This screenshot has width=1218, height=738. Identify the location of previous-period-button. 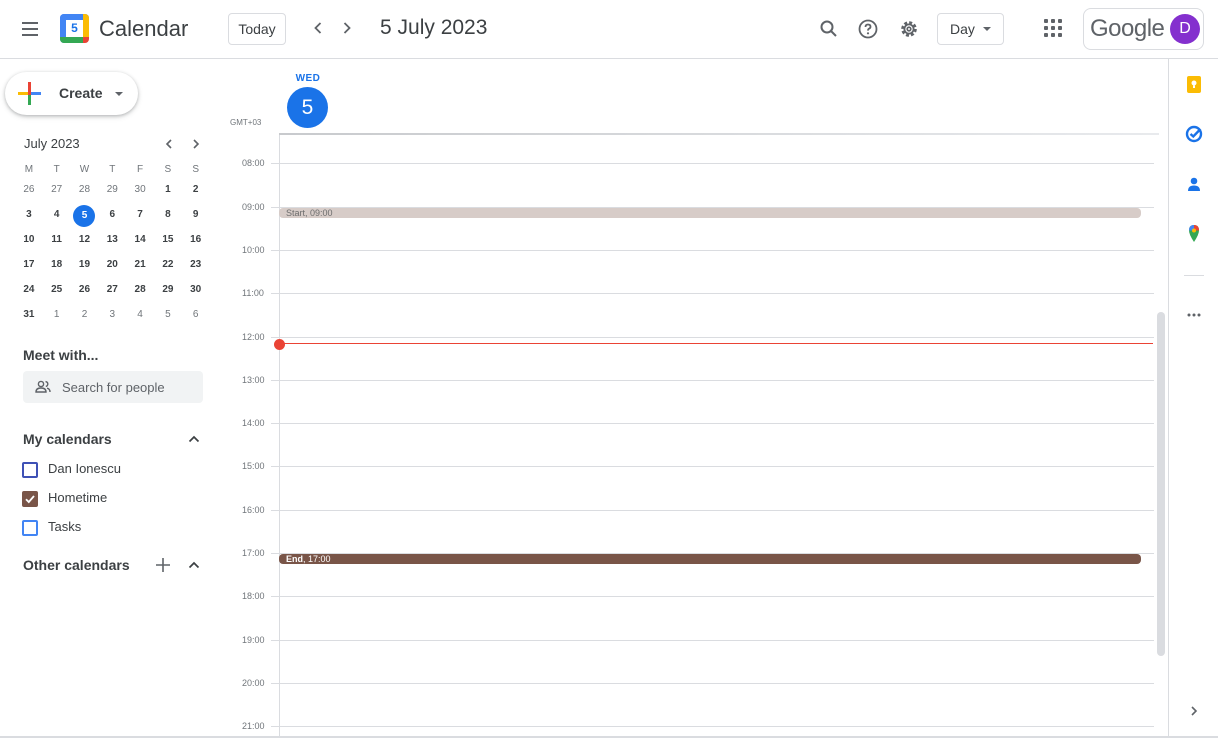
(318, 28).